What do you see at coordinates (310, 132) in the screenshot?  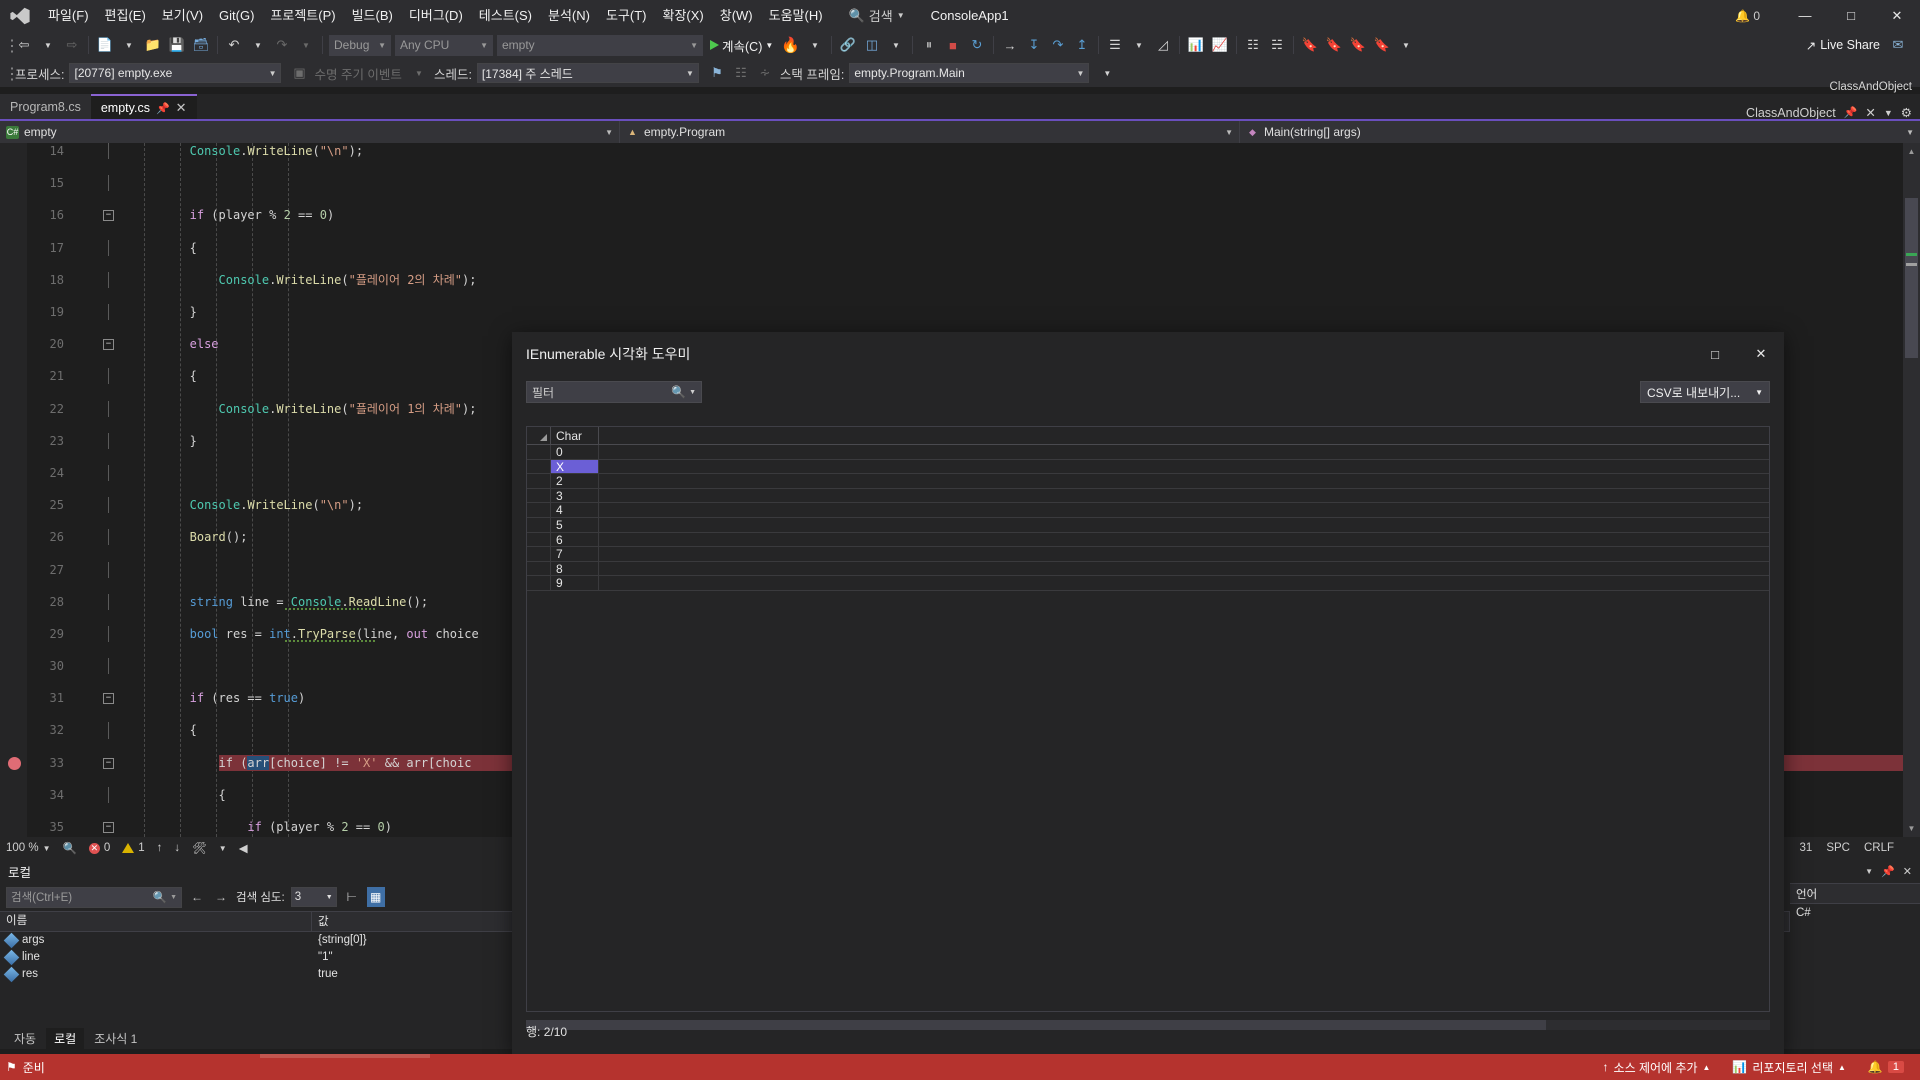 I see `breadcrumb-project: C# empty ▼` at bounding box center [310, 132].